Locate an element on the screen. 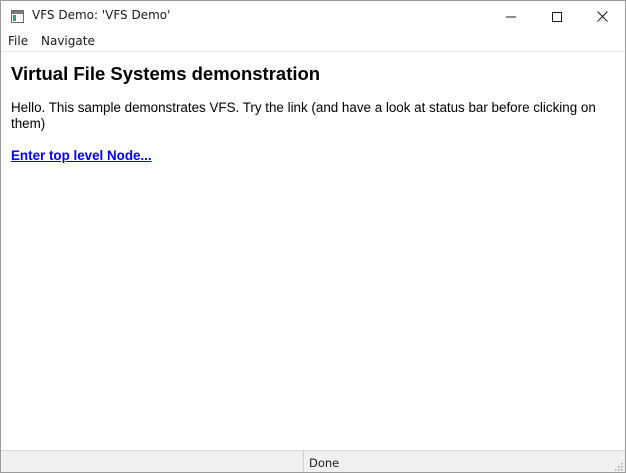 This screenshot has height=473, width=626. minimize-icon is located at coordinates (511, 16).